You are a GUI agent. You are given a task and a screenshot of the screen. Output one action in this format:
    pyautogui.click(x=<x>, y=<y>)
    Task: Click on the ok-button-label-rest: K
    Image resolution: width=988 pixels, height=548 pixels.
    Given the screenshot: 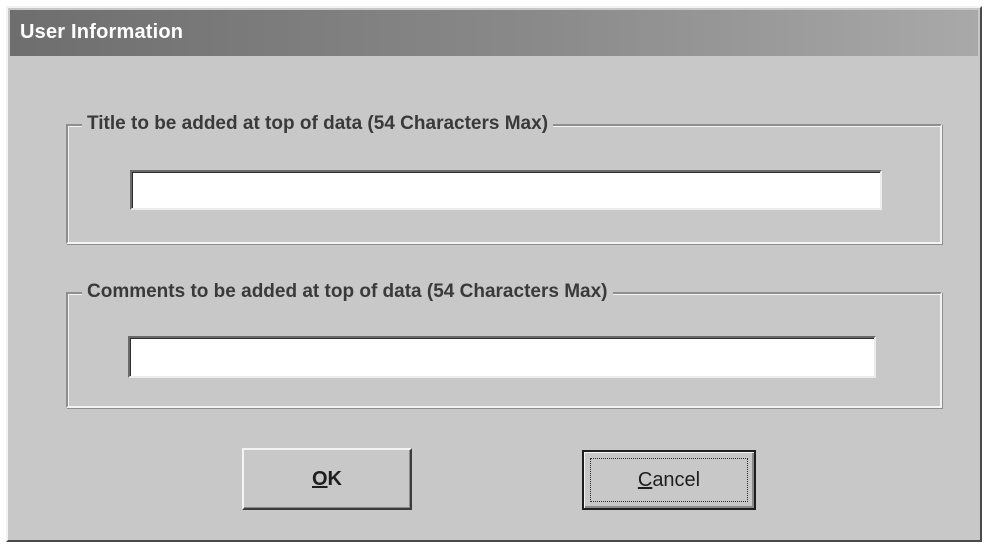 What is the action you would take?
    pyautogui.click(x=334, y=478)
    